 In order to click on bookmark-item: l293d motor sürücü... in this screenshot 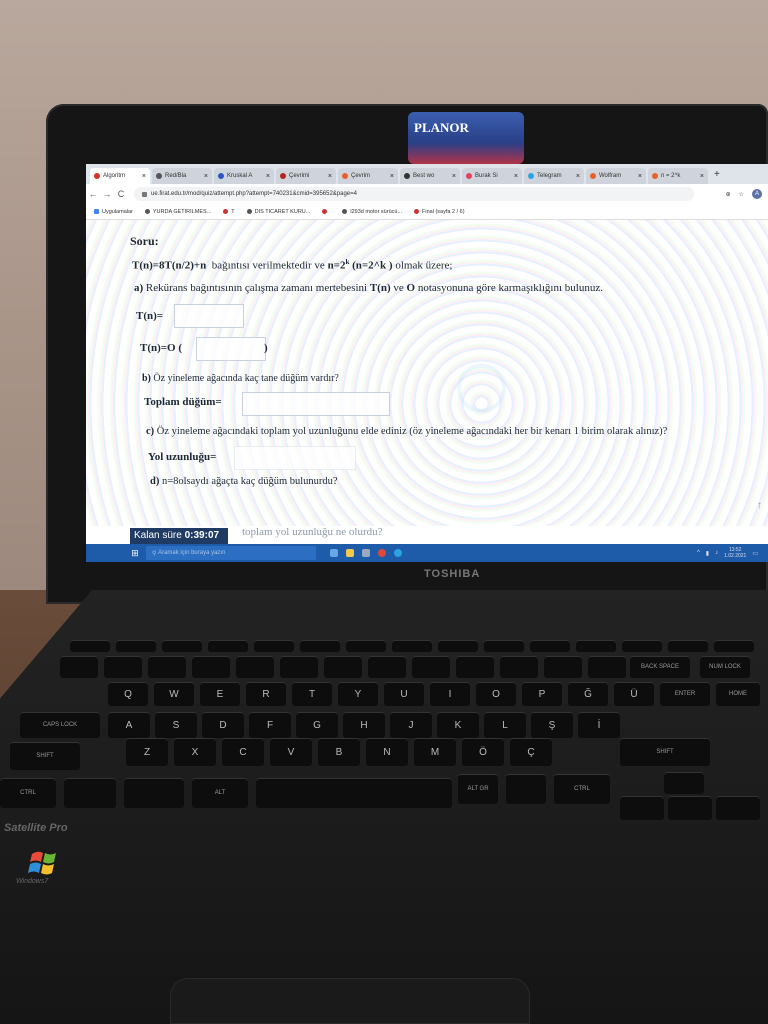, I will do `click(372, 212)`.